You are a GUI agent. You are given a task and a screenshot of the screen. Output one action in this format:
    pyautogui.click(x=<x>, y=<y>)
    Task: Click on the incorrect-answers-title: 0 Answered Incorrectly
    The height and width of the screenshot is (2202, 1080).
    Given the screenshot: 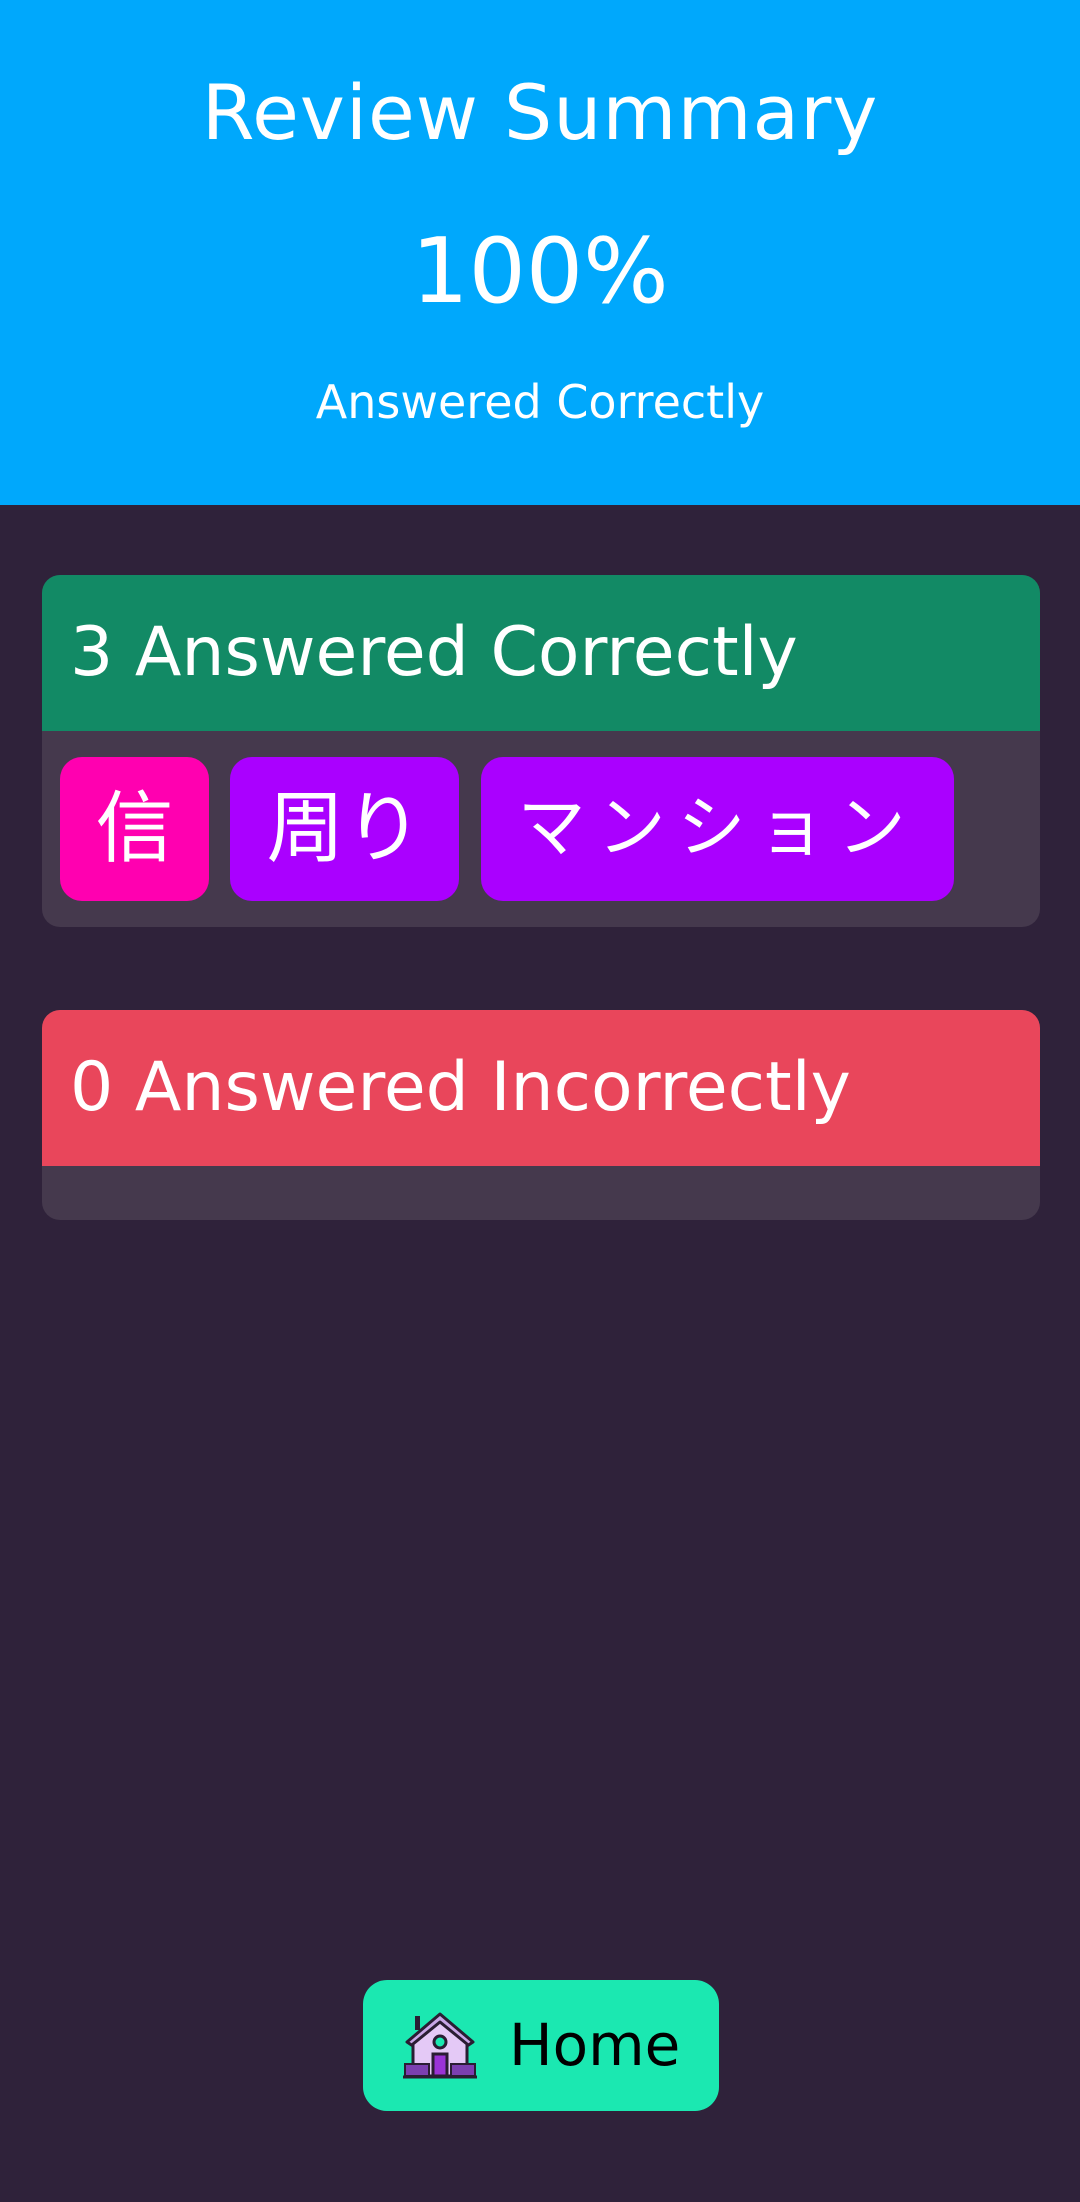 What is the action you would take?
    pyautogui.click(x=541, y=1088)
    